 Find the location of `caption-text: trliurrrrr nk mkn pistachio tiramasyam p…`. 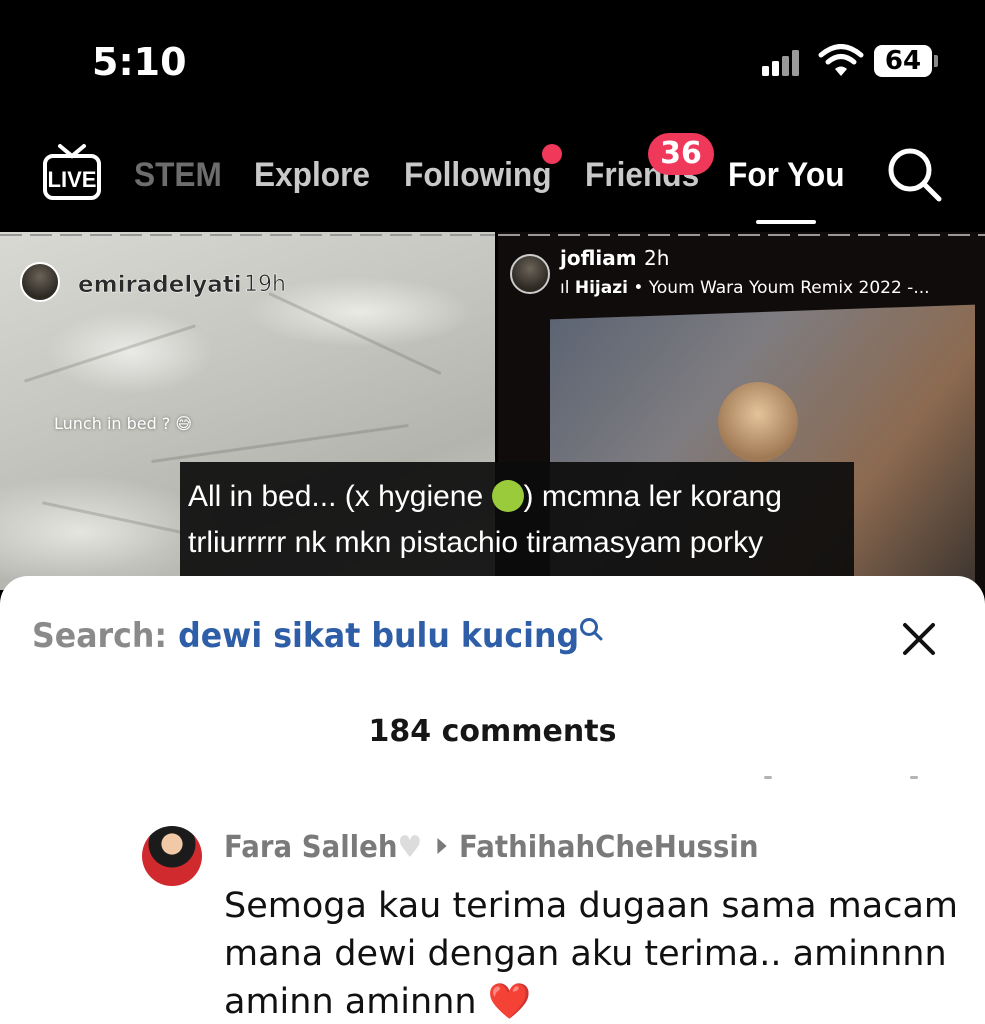

caption-text: trliurrrrr nk mkn pistachio tiramasyam p… is located at coordinates (476, 542).